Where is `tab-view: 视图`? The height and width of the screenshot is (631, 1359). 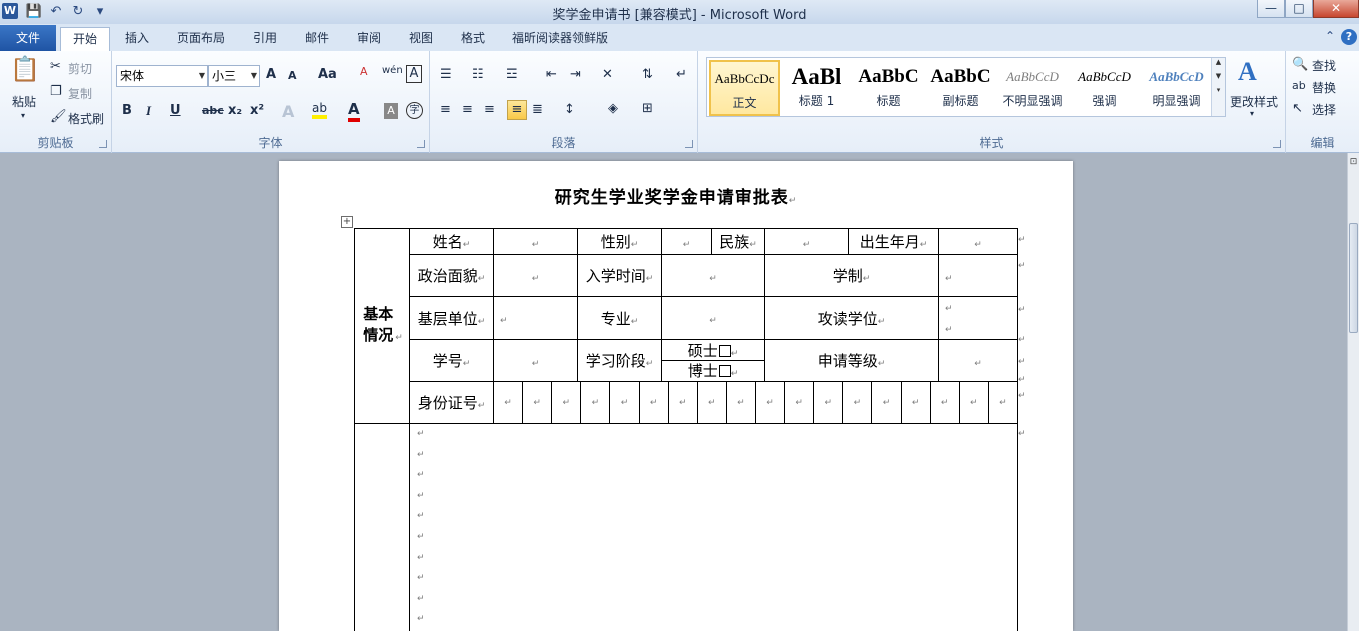
tab-view: 视图 is located at coordinates (421, 39).